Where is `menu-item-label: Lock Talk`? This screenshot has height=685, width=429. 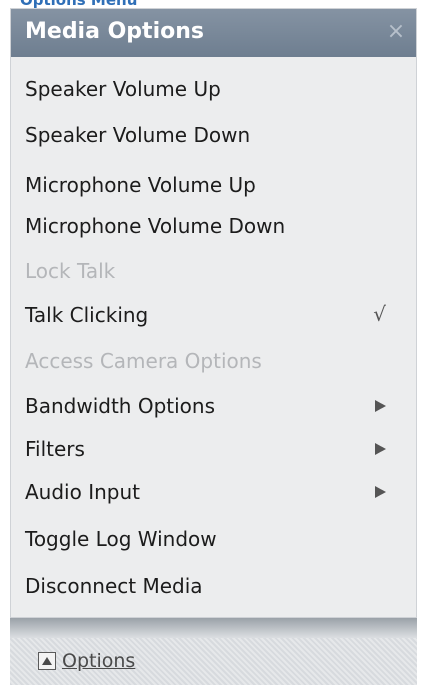
menu-item-label: Lock Talk is located at coordinates (70, 271).